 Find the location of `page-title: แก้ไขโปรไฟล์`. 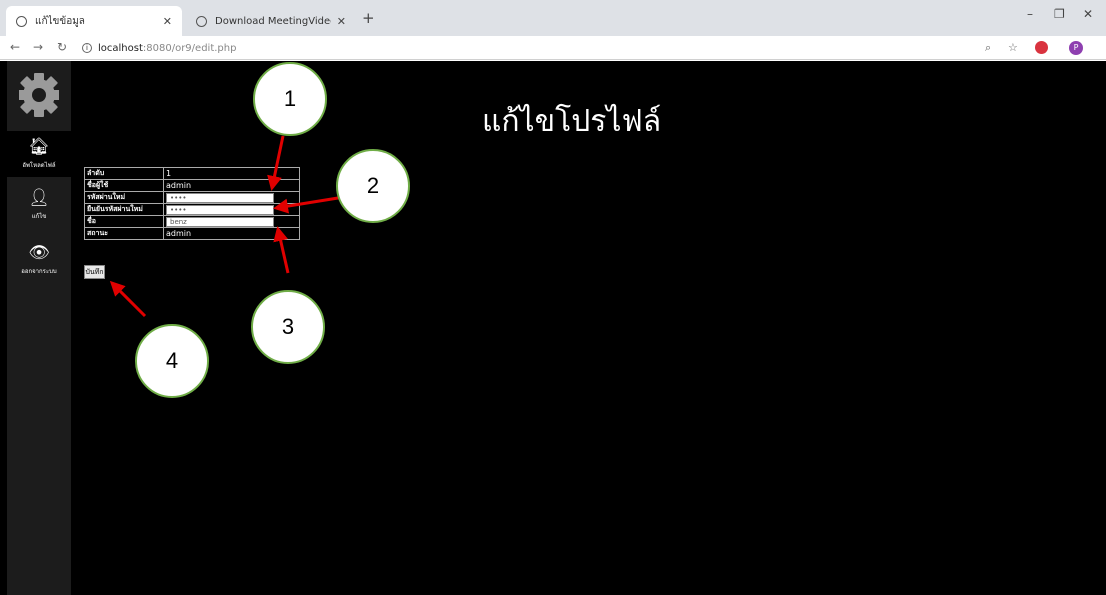

page-title: แก้ไขโปรไฟล์ is located at coordinates (572, 121).